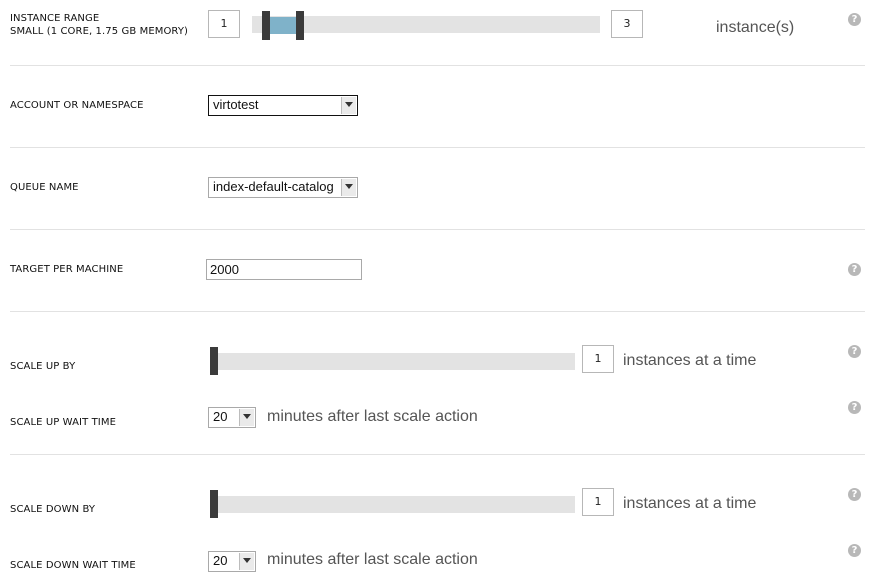 The image size is (886, 584). I want to click on scale-down-wait-value: 20, so click(220, 560).